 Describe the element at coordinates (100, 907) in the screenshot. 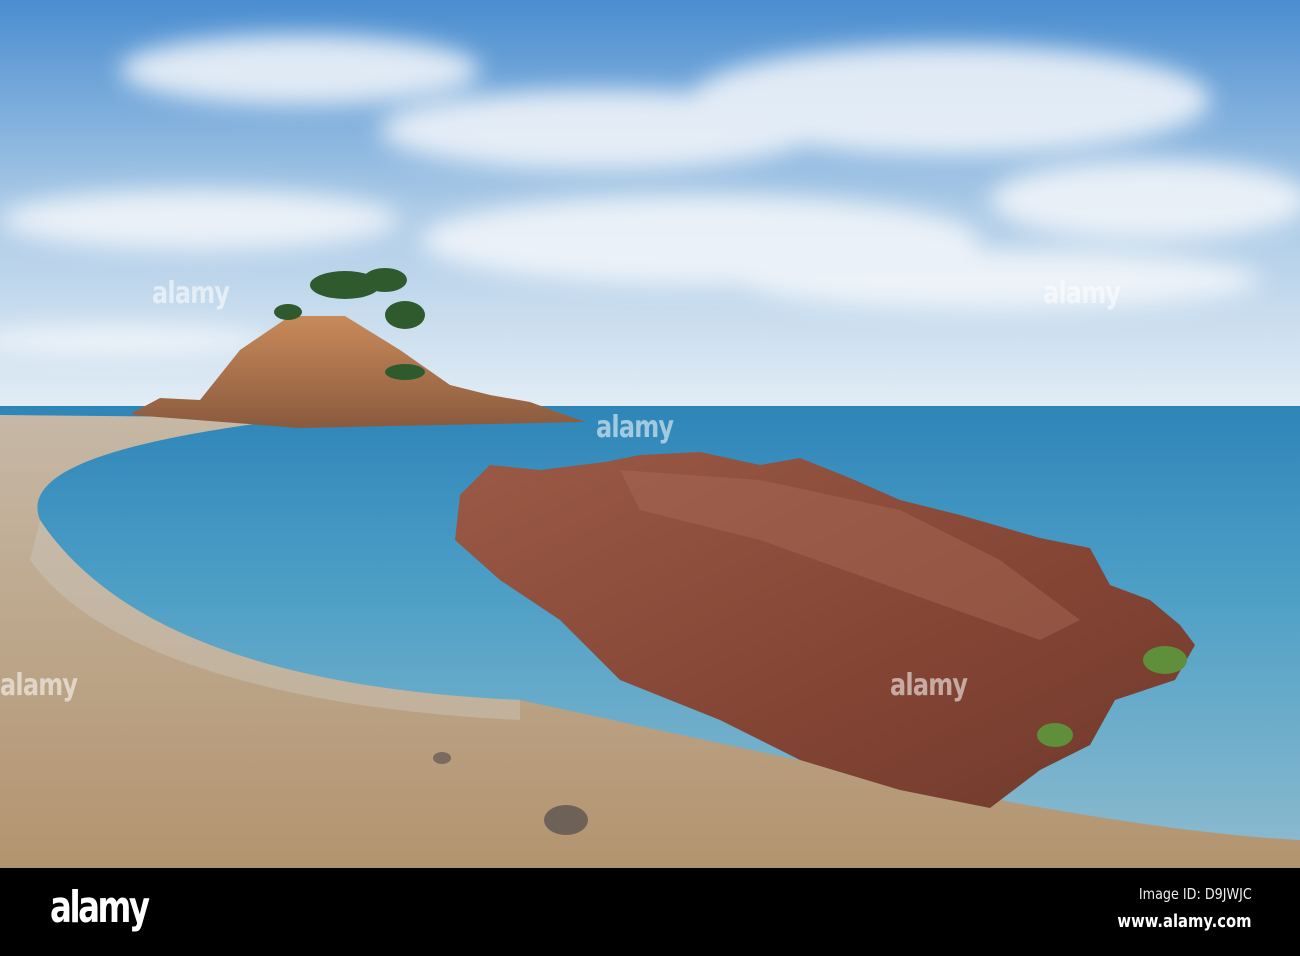

I see `alamy-logo: alamy` at that location.